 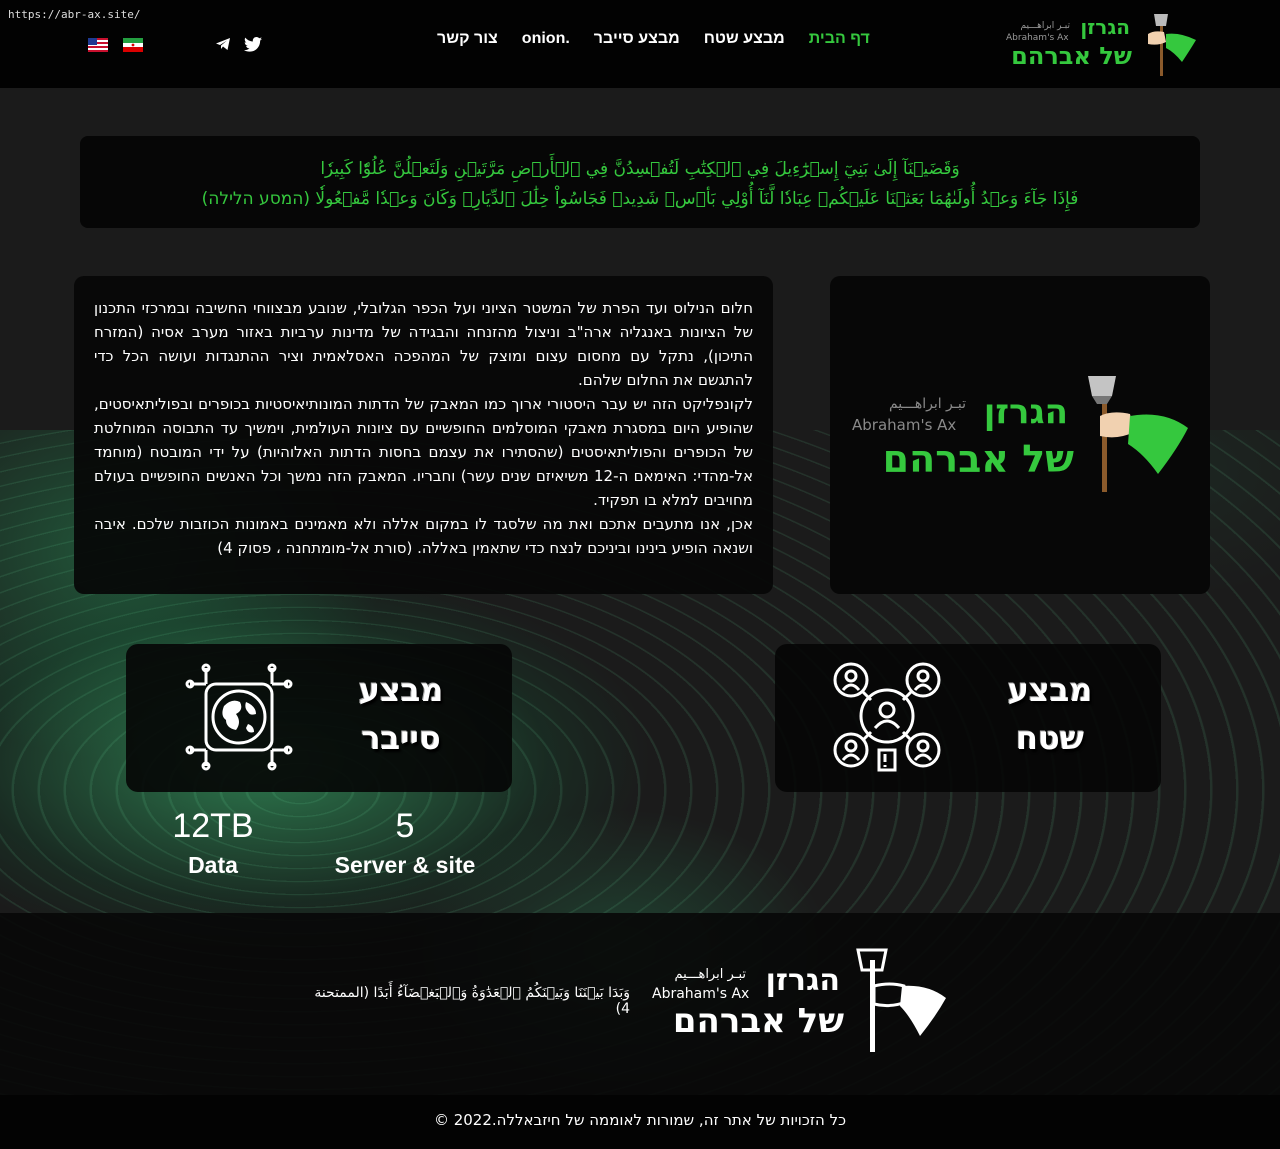 What do you see at coordinates (758, 1021) in the screenshot?
I see `footer-logo-subtitle-he: של אברהם` at bounding box center [758, 1021].